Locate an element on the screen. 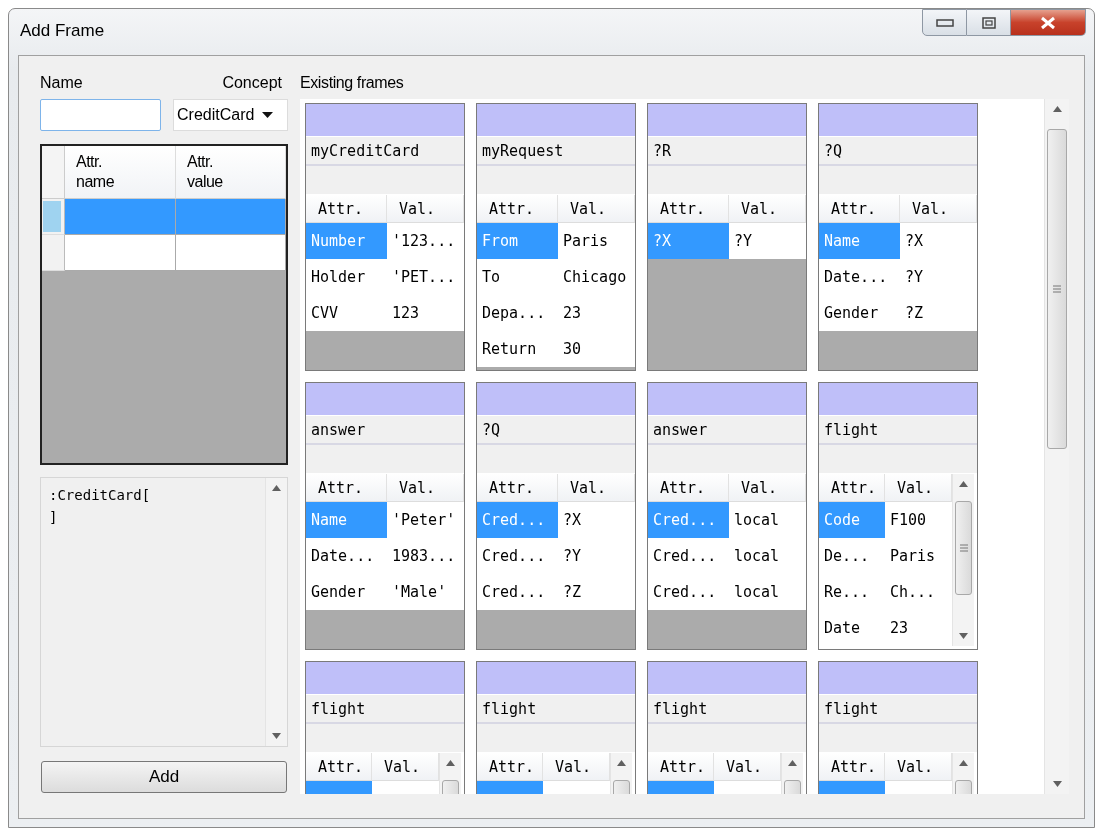  frame-card: myRequest Attr. Val. From Paris To Chicago Depa... 23 Return 30 is located at coordinates (556, 237).